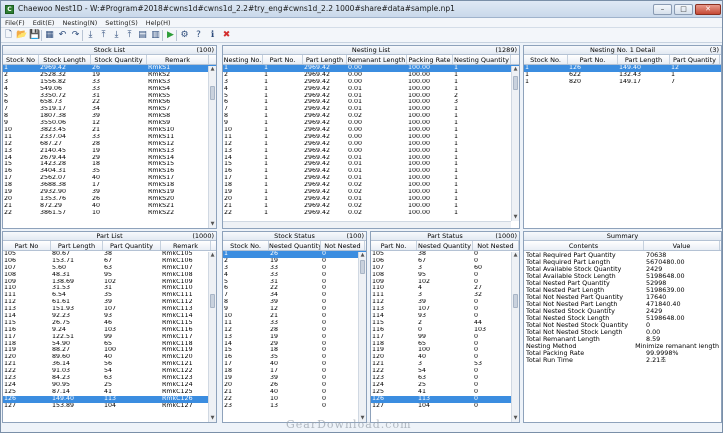  I want to click on table-row: 8 1 2969.42 0.02 100.00 1, so click(371, 116).